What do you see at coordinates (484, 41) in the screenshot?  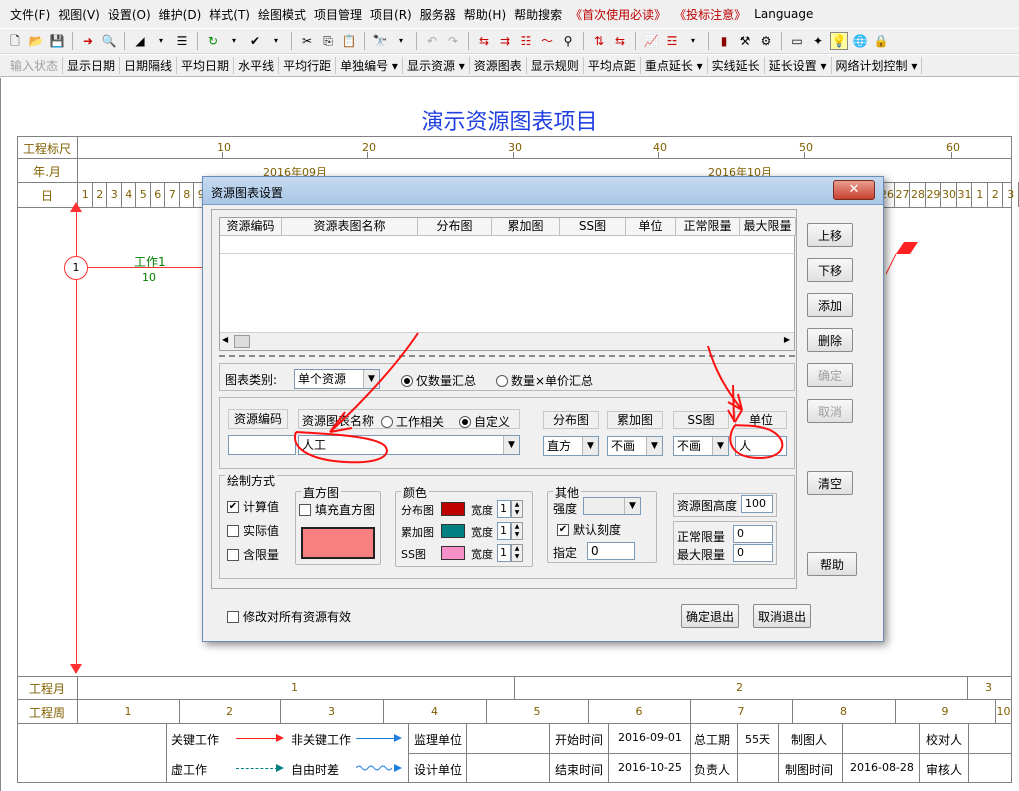 I see `network-icon: ⇆` at bounding box center [484, 41].